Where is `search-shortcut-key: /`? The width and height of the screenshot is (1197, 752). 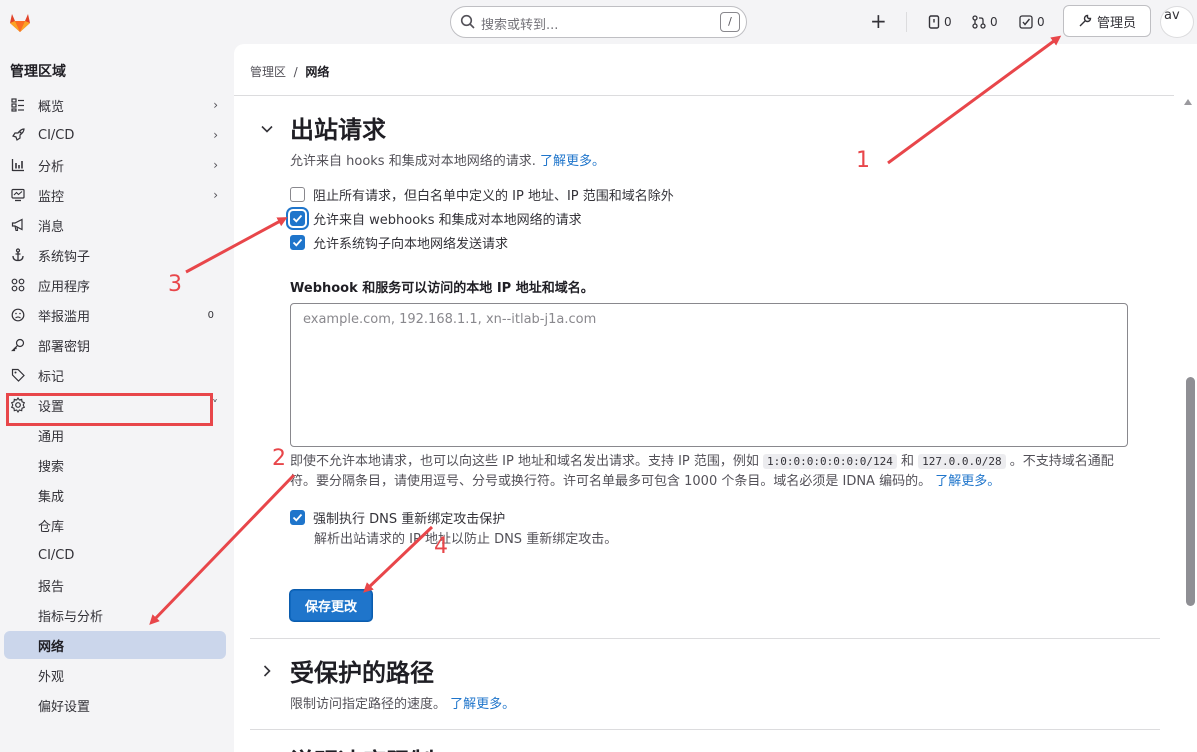 search-shortcut-key: / is located at coordinates (730, 22).